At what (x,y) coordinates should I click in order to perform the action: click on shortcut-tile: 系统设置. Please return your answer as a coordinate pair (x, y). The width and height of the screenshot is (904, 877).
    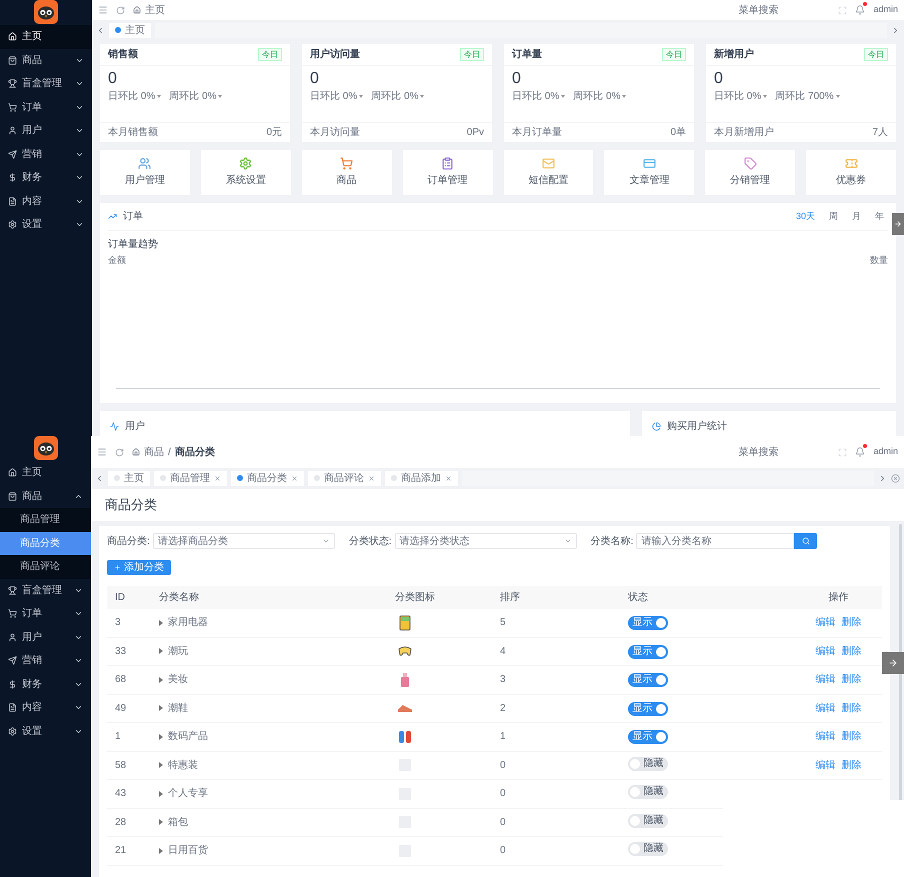
    Looking at the image, I should click on (245, 172).